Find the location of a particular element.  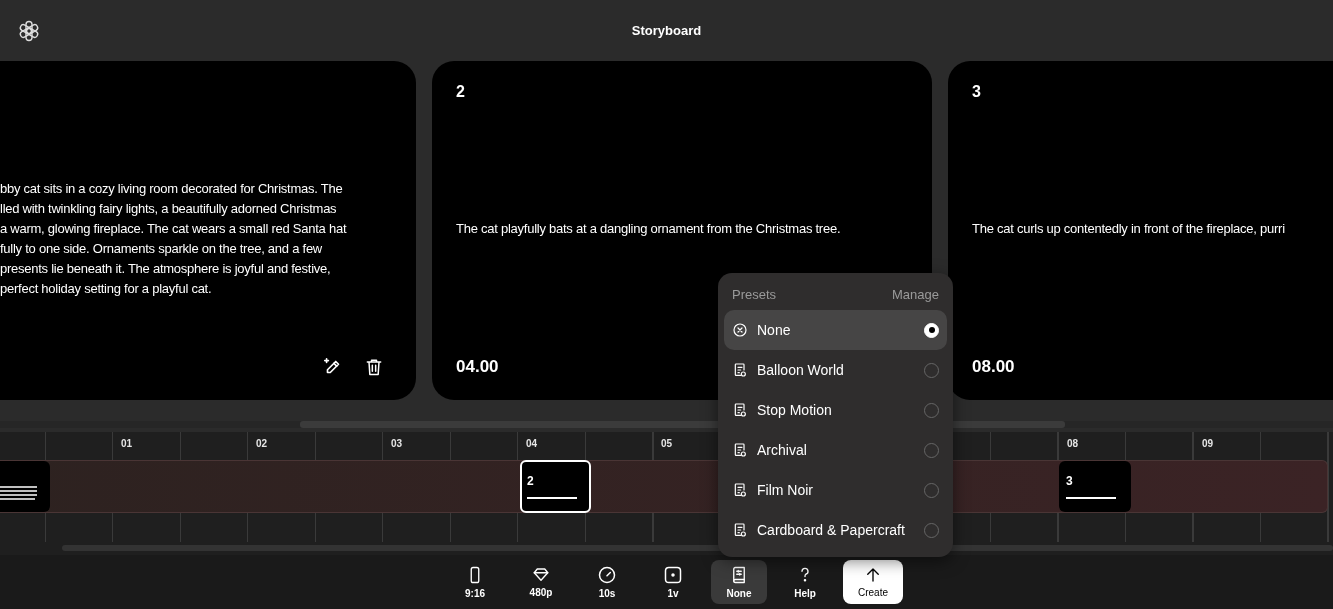

manage-link: Manage is located at coordinates (915, 294).